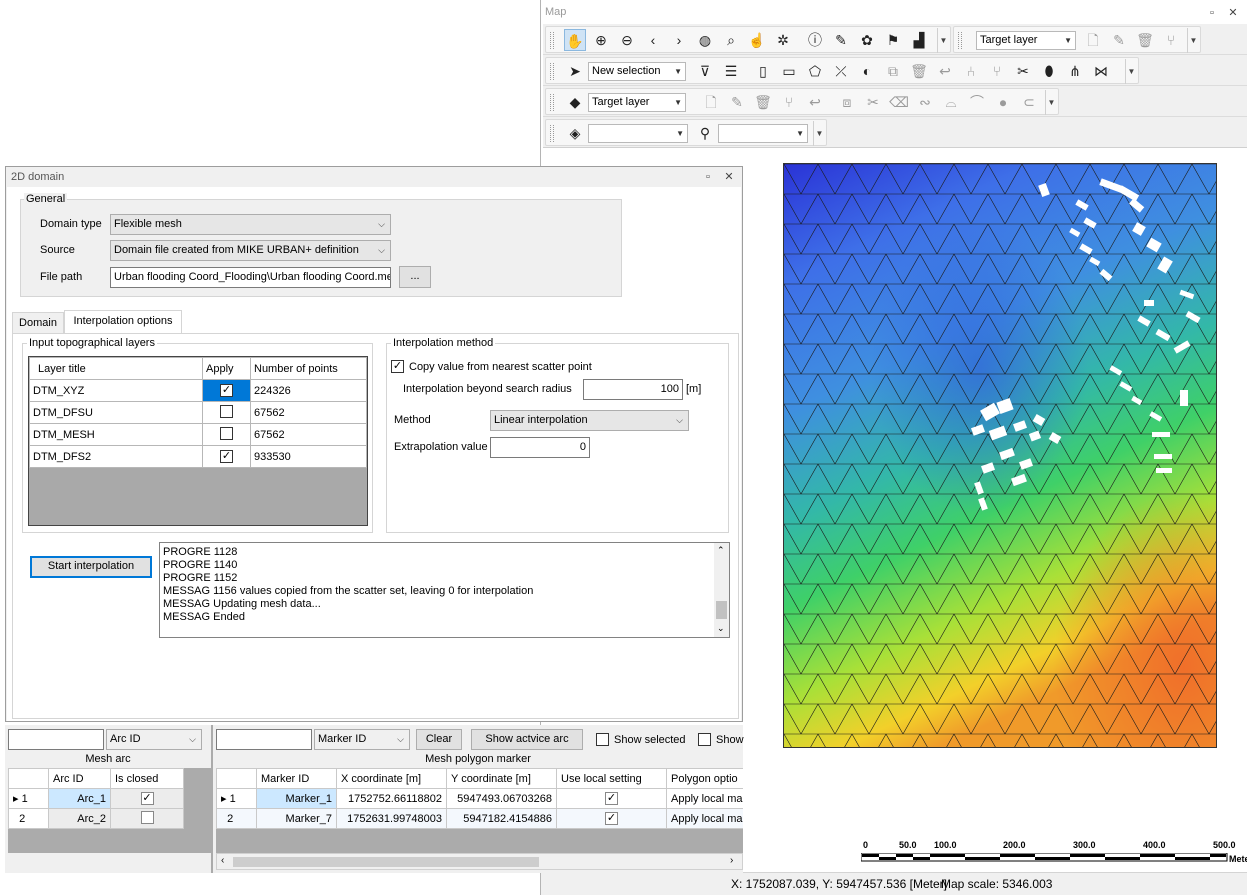 This screenshot has height=895, width=1247. I want to click on x-coordinate-cell: 1752631.99748003, so click(391, 818).